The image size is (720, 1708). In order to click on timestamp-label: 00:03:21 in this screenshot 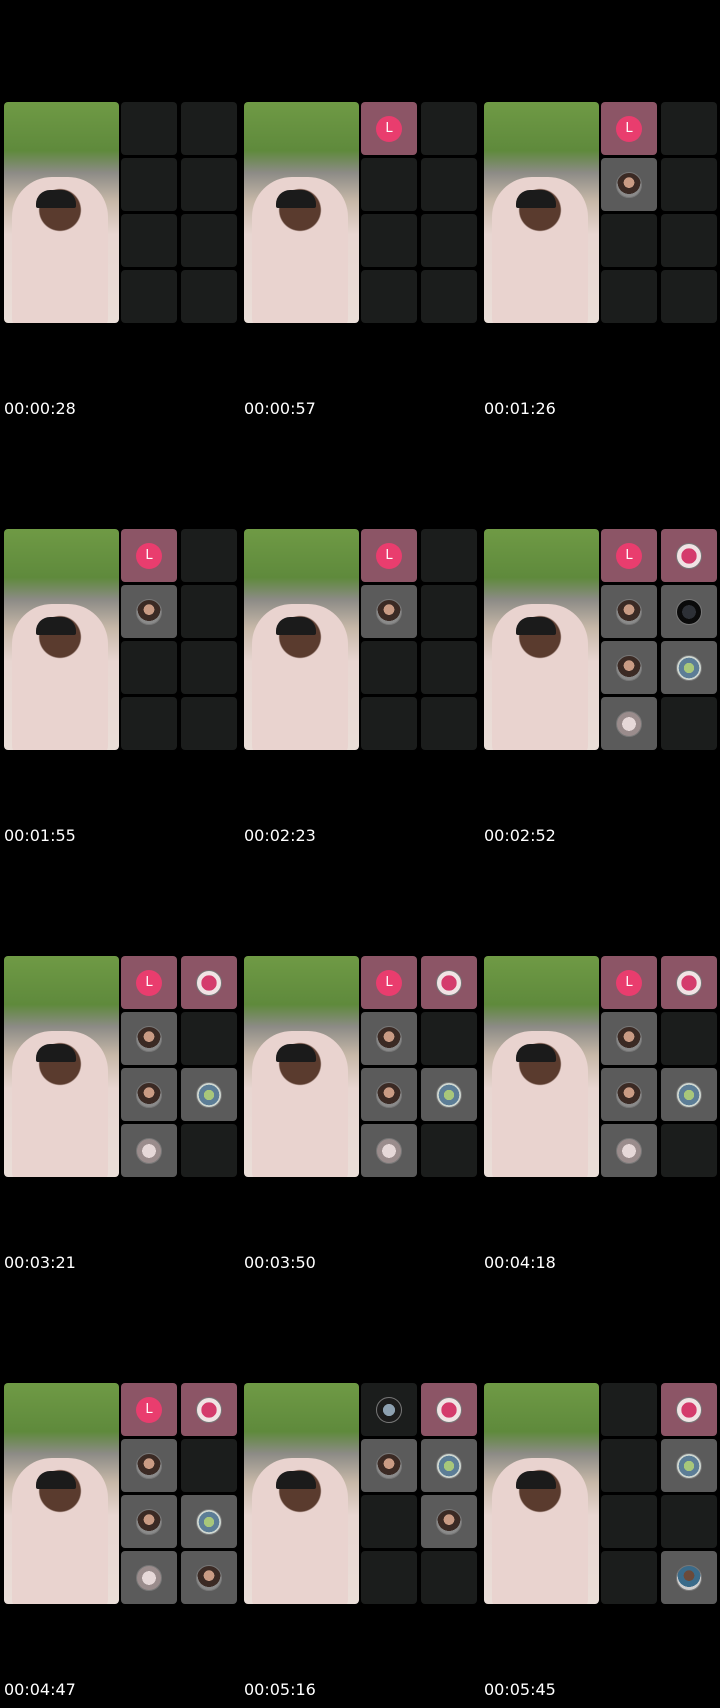, I will do `click(40, 1262)`.